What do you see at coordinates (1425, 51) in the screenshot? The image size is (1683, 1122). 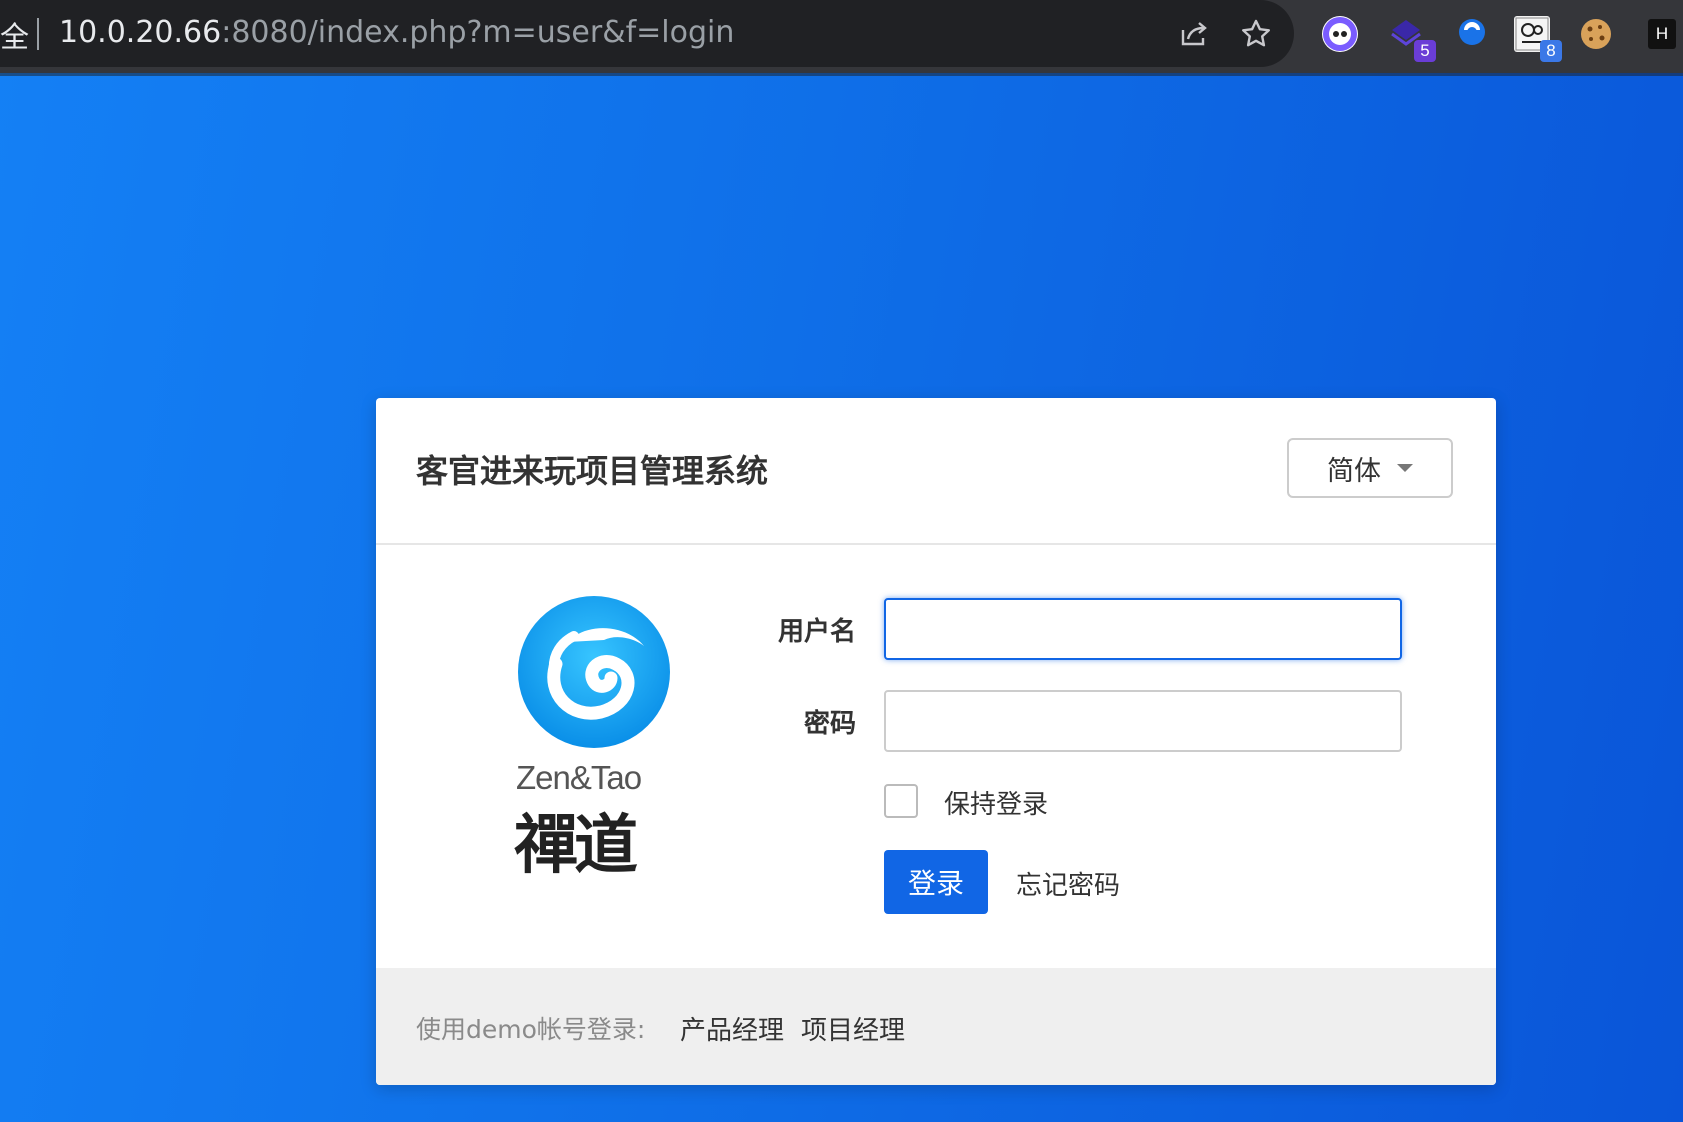 I see `extension-2-badge: 5` at bounding box center [1425, 51].